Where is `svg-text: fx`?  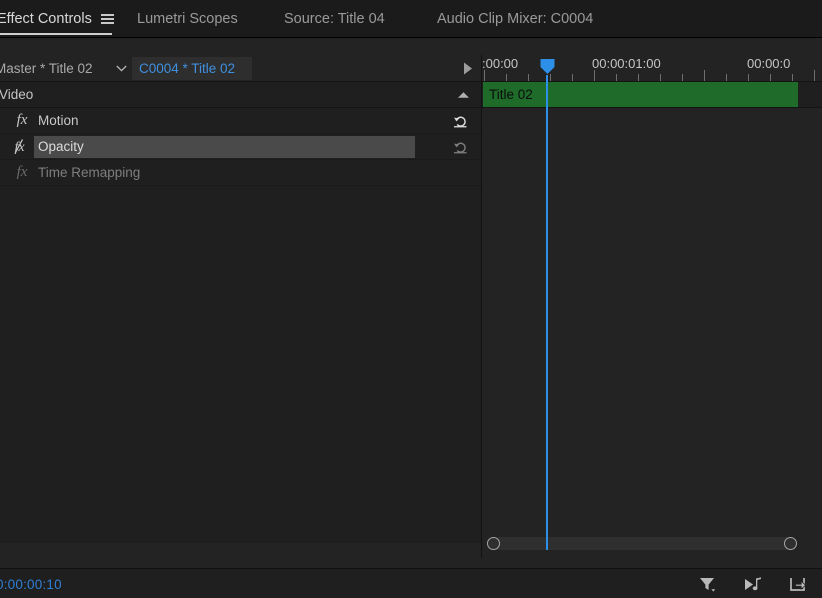
svg-text: fx is located at coordinates (19, 147).